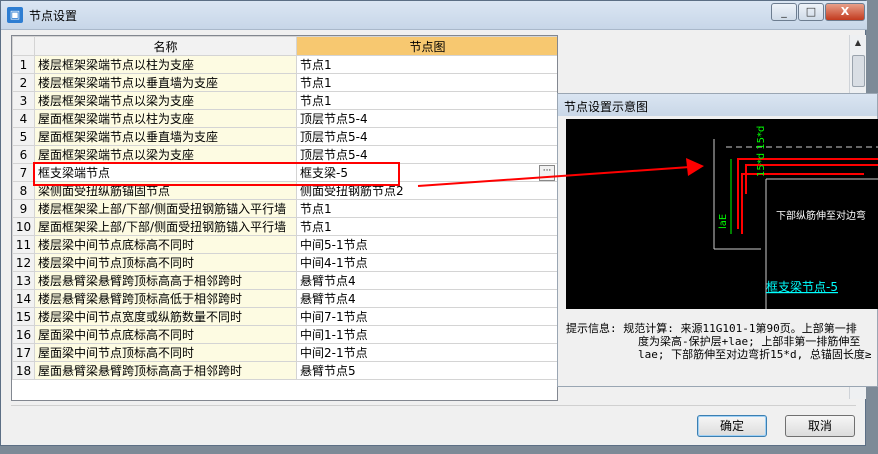  Describe the element at coordinates (426, 46) in the screenshot. I see `node-diagram-column-header: 节点图` at that location.